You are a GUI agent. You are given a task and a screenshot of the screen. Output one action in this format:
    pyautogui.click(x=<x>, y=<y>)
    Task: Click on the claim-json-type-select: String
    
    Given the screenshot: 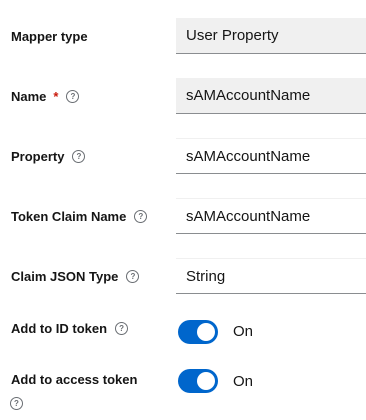 What is the action you would take?
    pyautogui.click(x=271, y=276)
    